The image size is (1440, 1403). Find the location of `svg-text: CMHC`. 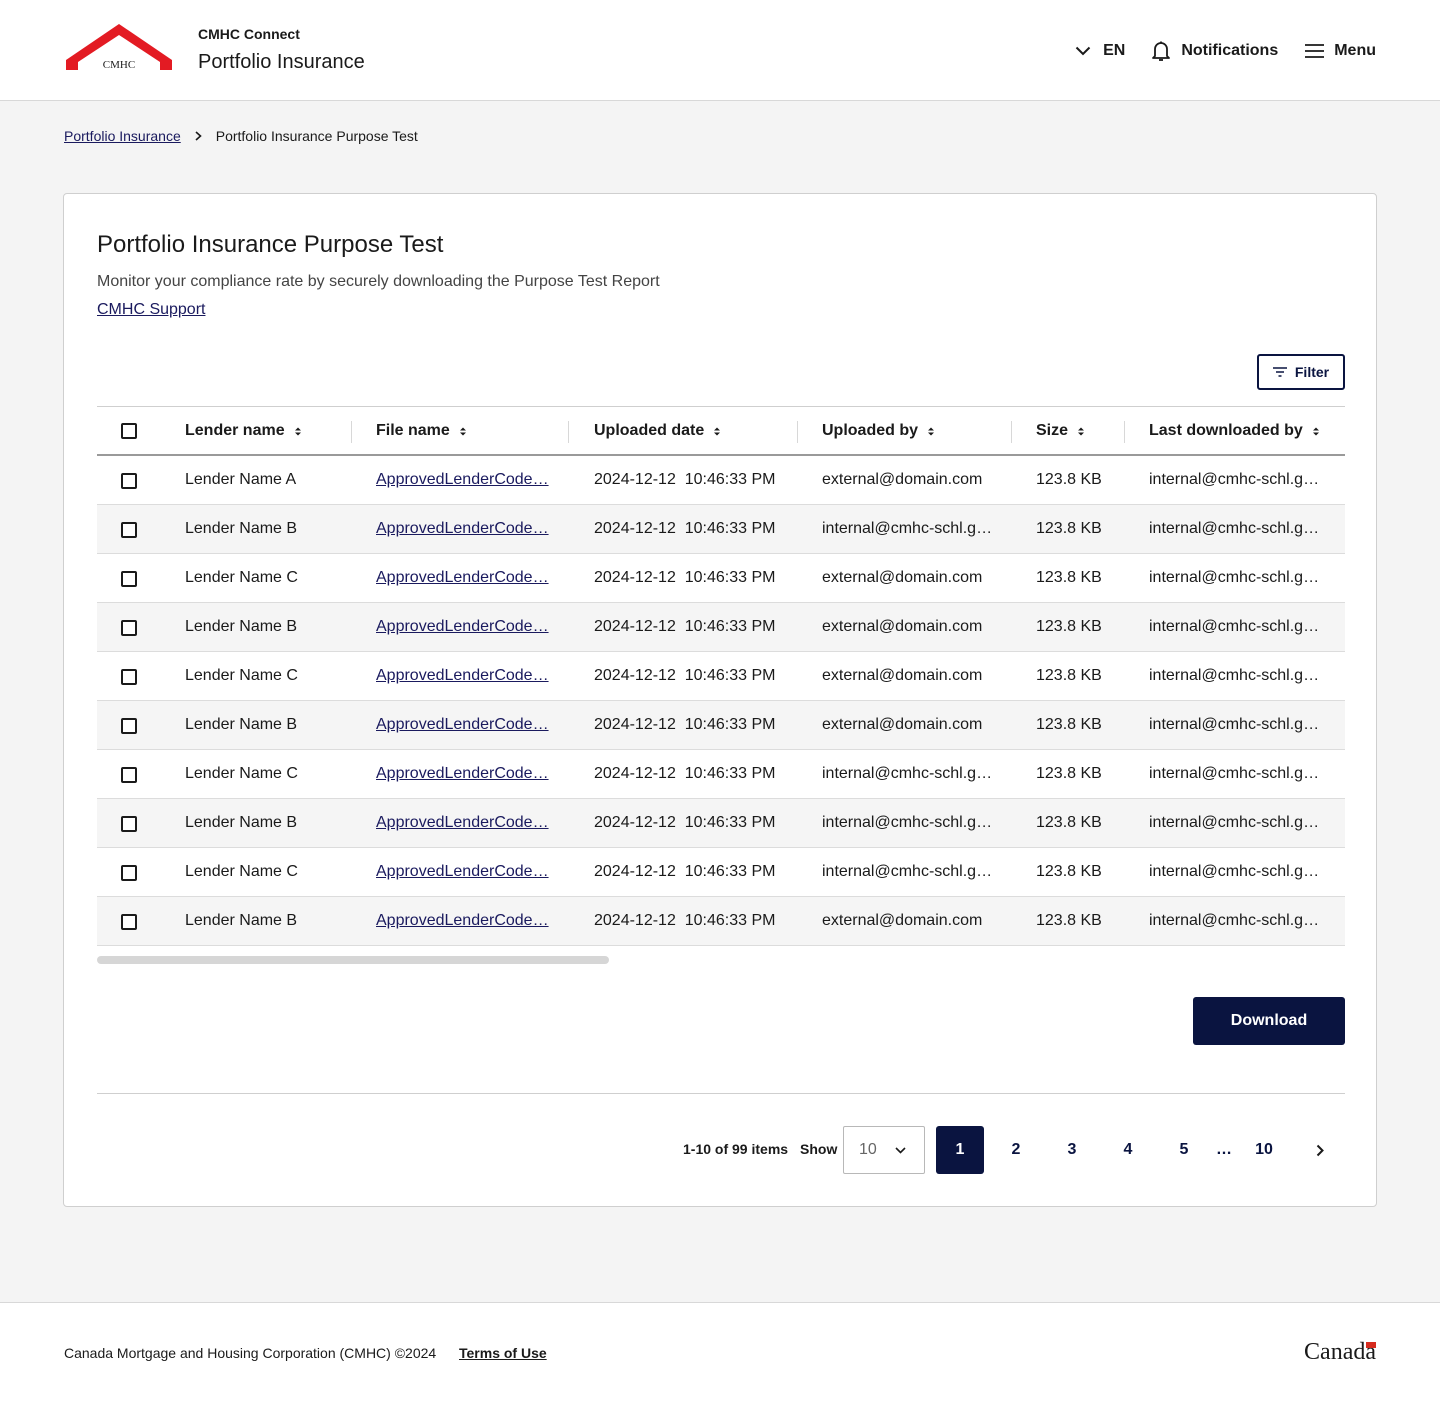

svg-text: CMHC is located at coordinates (119, 65).